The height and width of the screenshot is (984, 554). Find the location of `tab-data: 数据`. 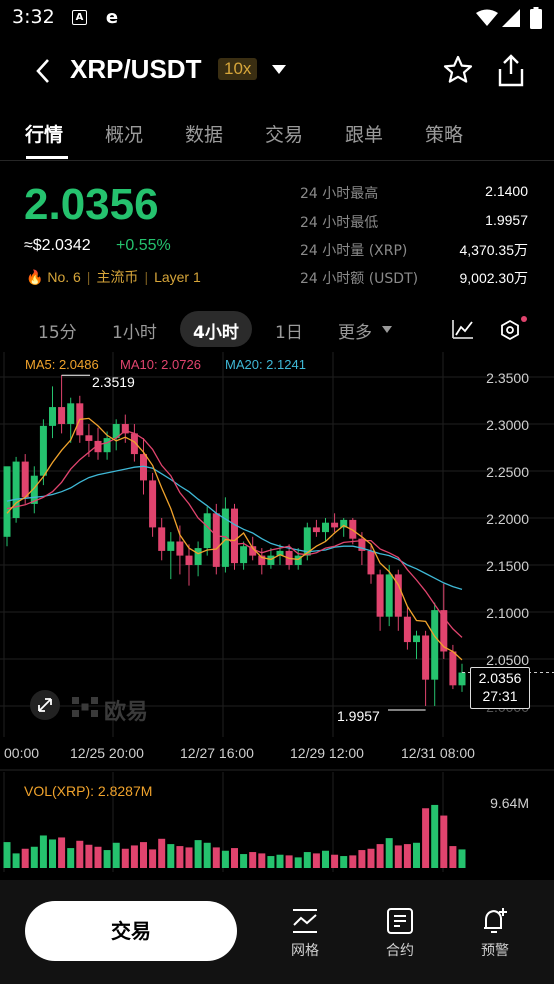

tab-data: 数据 is located at coordinates (204, 133).